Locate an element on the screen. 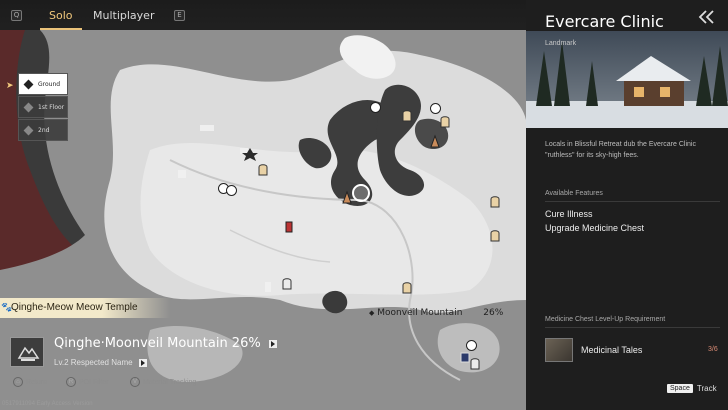 The width and height of the screenshot is (728, 410). floor-selector: Ground 1st Floor 2nd is located at coordinates (43, 107).